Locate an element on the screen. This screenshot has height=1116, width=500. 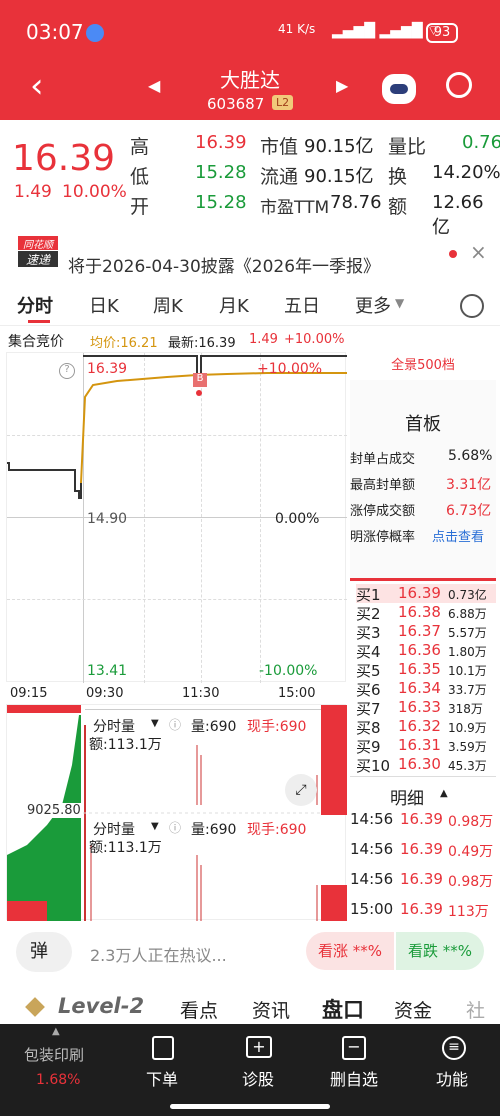
detail-row: 14:56 16.39 0.49万 is located at coordinates (423, 852).